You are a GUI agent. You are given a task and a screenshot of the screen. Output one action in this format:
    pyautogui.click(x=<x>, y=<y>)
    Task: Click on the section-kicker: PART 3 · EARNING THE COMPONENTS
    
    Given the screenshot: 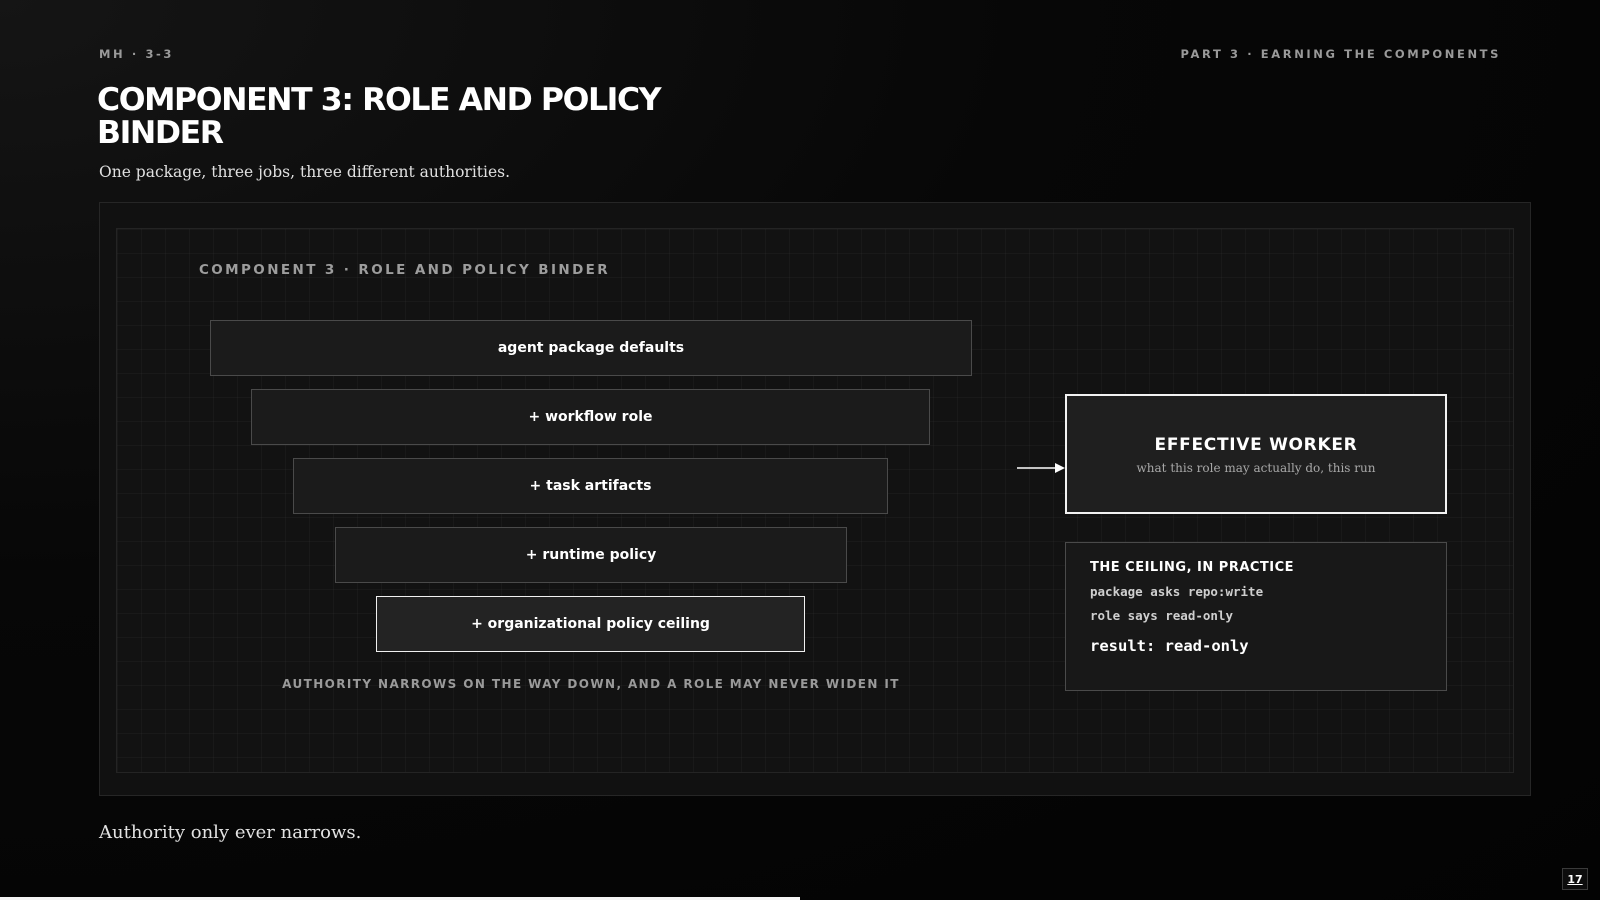 What is the action you would take?
    pyautogui.click(x=1340, y=54)
    